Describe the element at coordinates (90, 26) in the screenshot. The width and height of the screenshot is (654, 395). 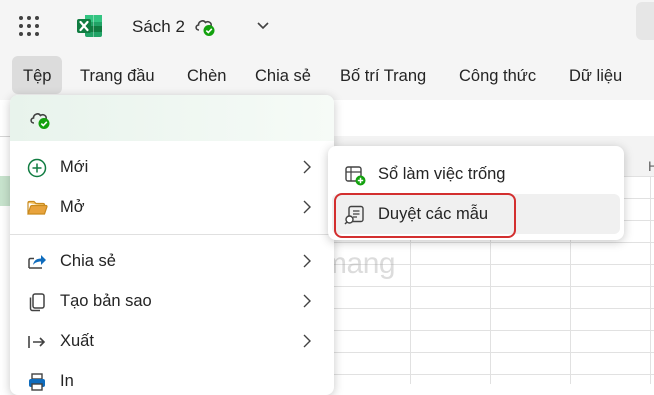
I see `excel-logo-icon` at that location.